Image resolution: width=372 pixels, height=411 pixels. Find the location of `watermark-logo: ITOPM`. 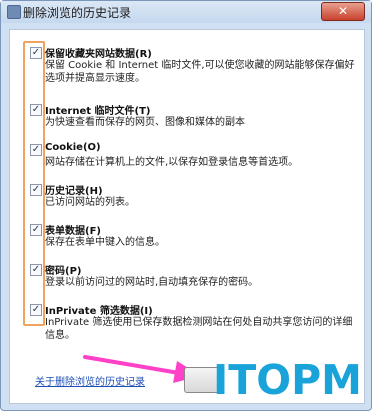

watermark-logo: ITOPM is located at coordinates (287, 380).